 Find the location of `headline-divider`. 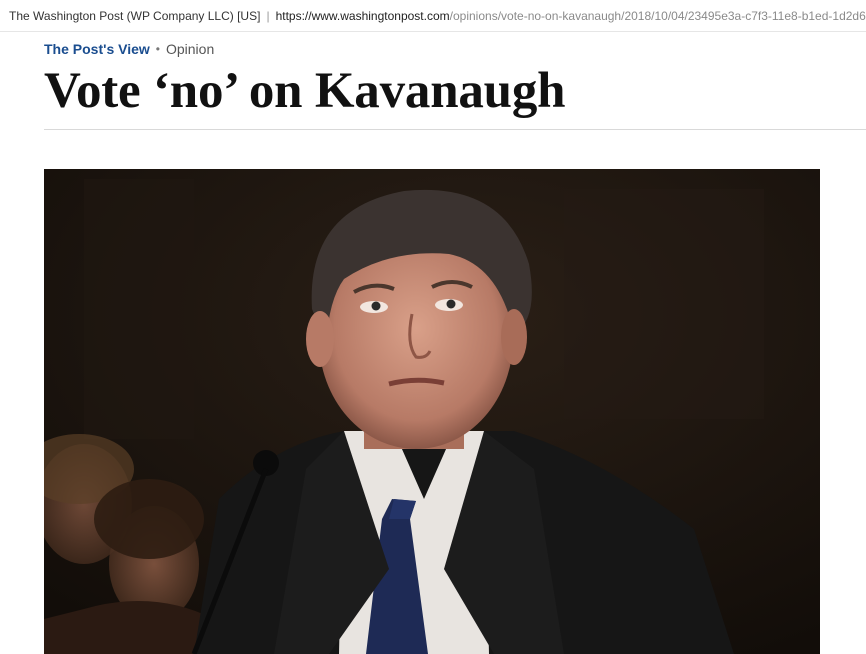

headline-divider is located at coordinates (455, 129).